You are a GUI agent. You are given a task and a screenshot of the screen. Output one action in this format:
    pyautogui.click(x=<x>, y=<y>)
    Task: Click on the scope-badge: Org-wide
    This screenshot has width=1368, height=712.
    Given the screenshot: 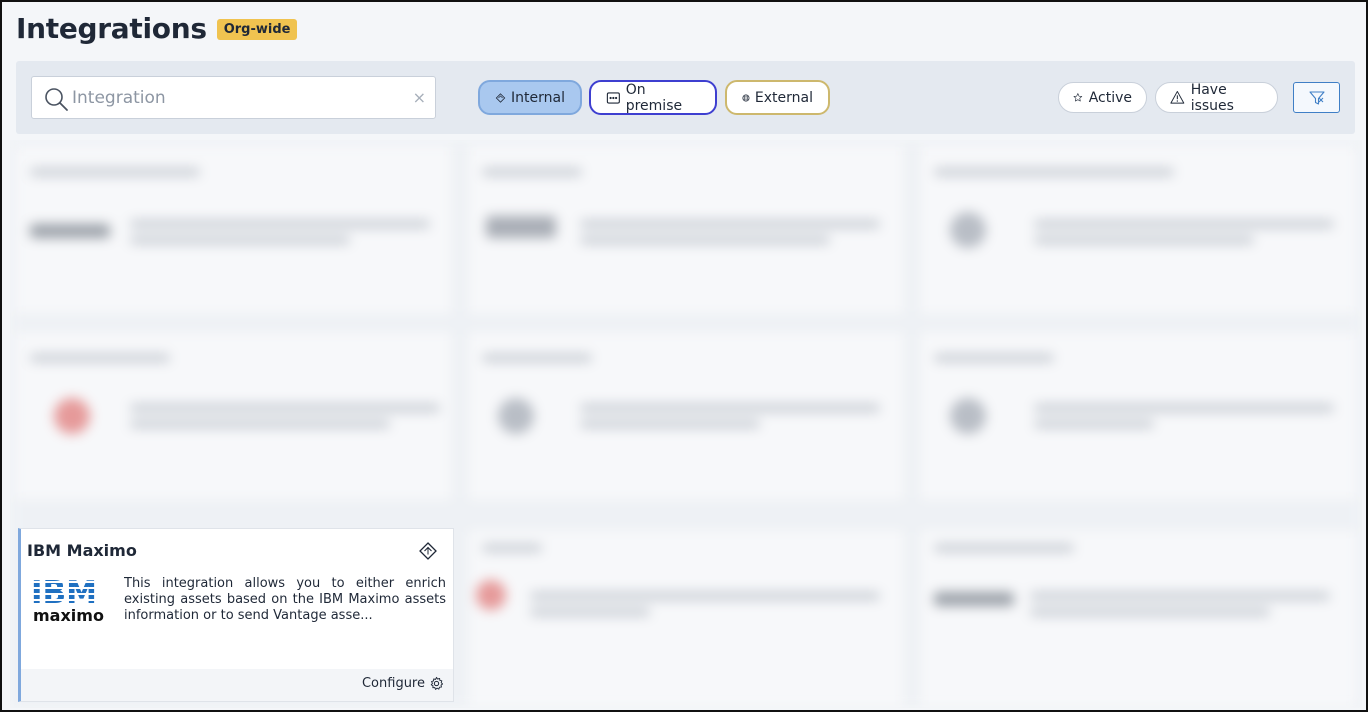 What is the action you would take?
    pyautogui.click(x=257, y=29)
    